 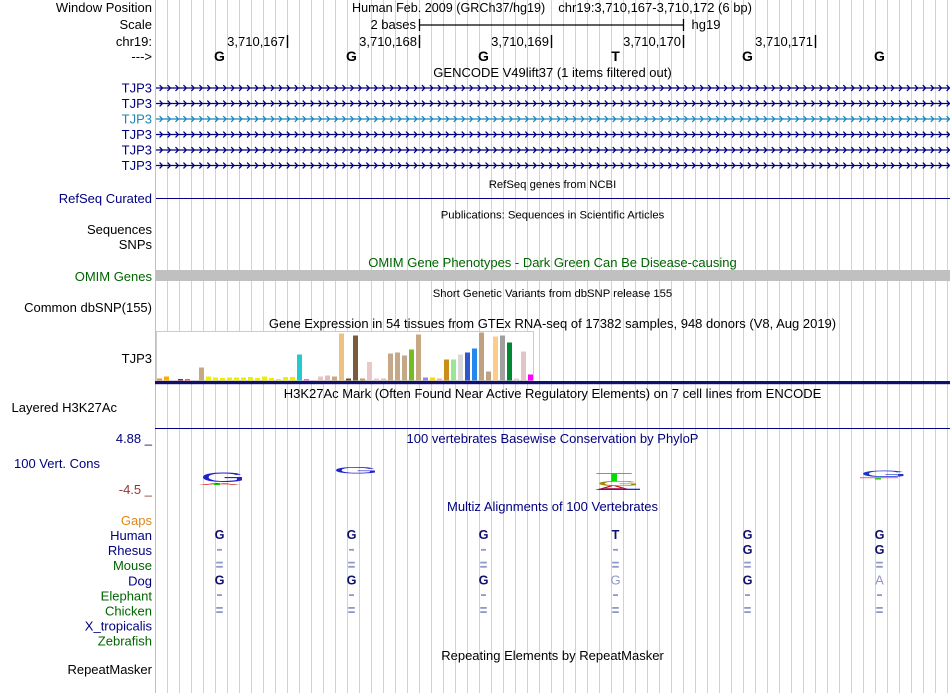 I want to click on svg-text:Multiz Alignments of 100 Verte: Multiz Alignments of 100 Vertebrates, so click(x=553, y=506).